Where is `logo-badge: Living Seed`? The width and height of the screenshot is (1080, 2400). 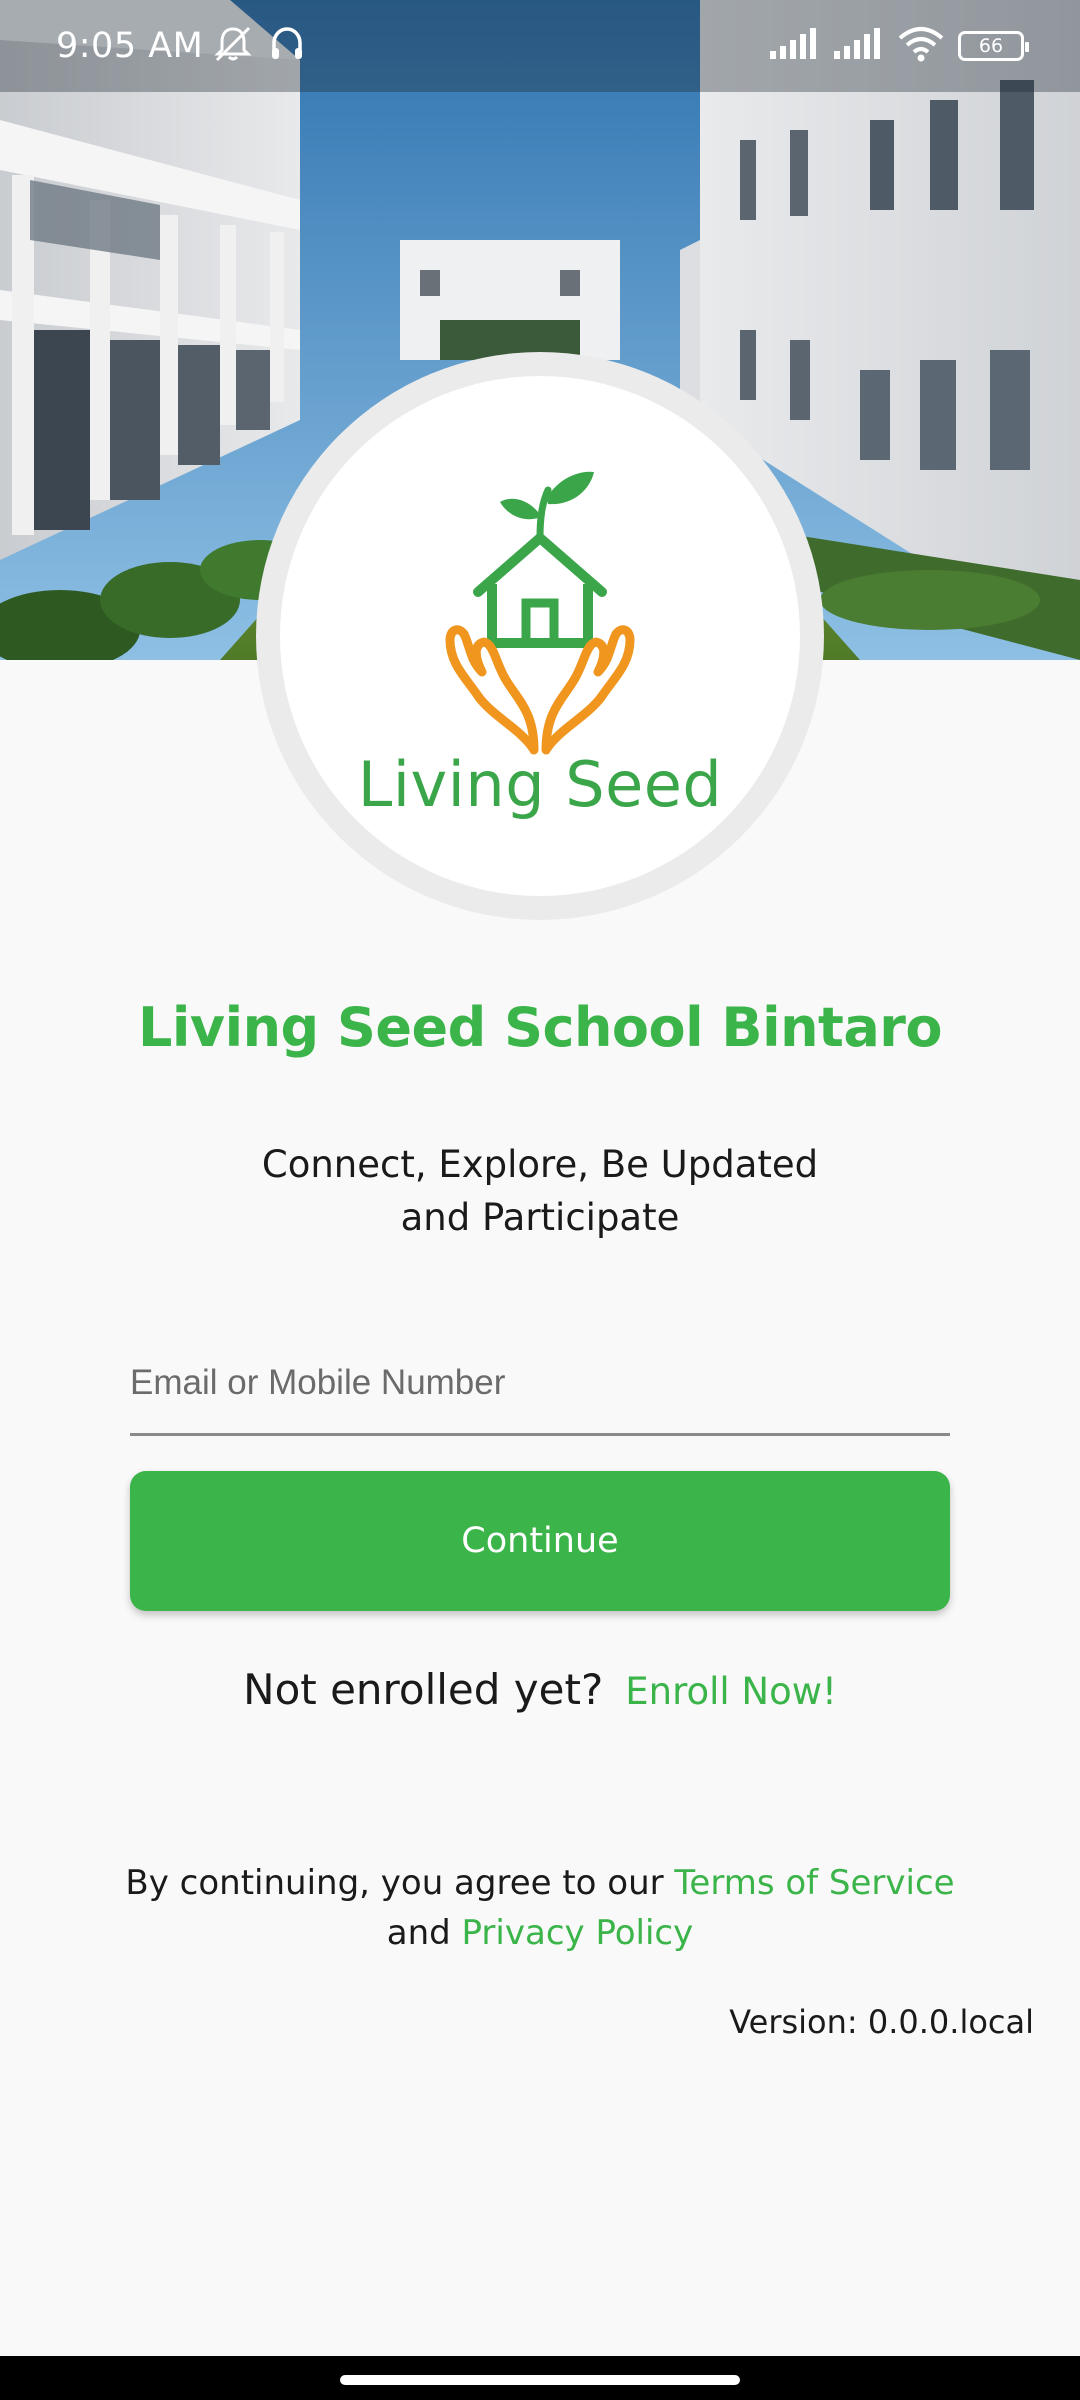 logo-badge: Living Seed is located at coordinates (540, 636).